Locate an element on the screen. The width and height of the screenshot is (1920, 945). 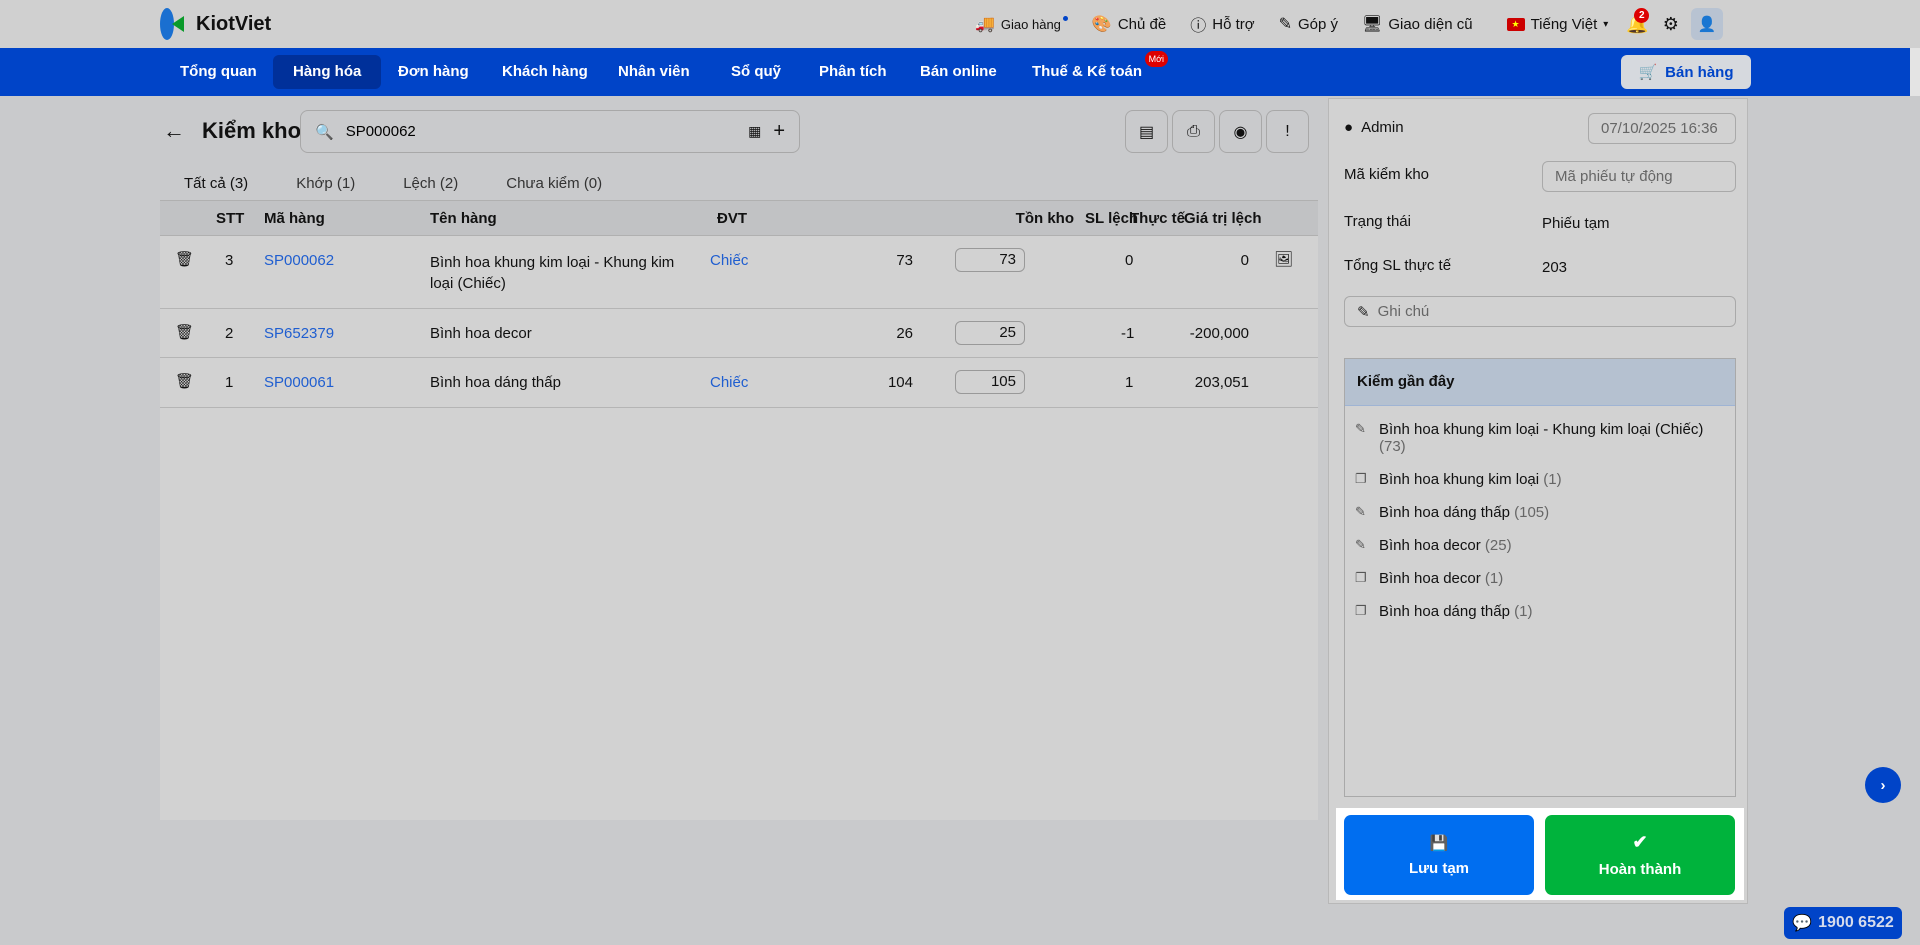
user-info: ● Admin is located at coordinates (1374, 127).